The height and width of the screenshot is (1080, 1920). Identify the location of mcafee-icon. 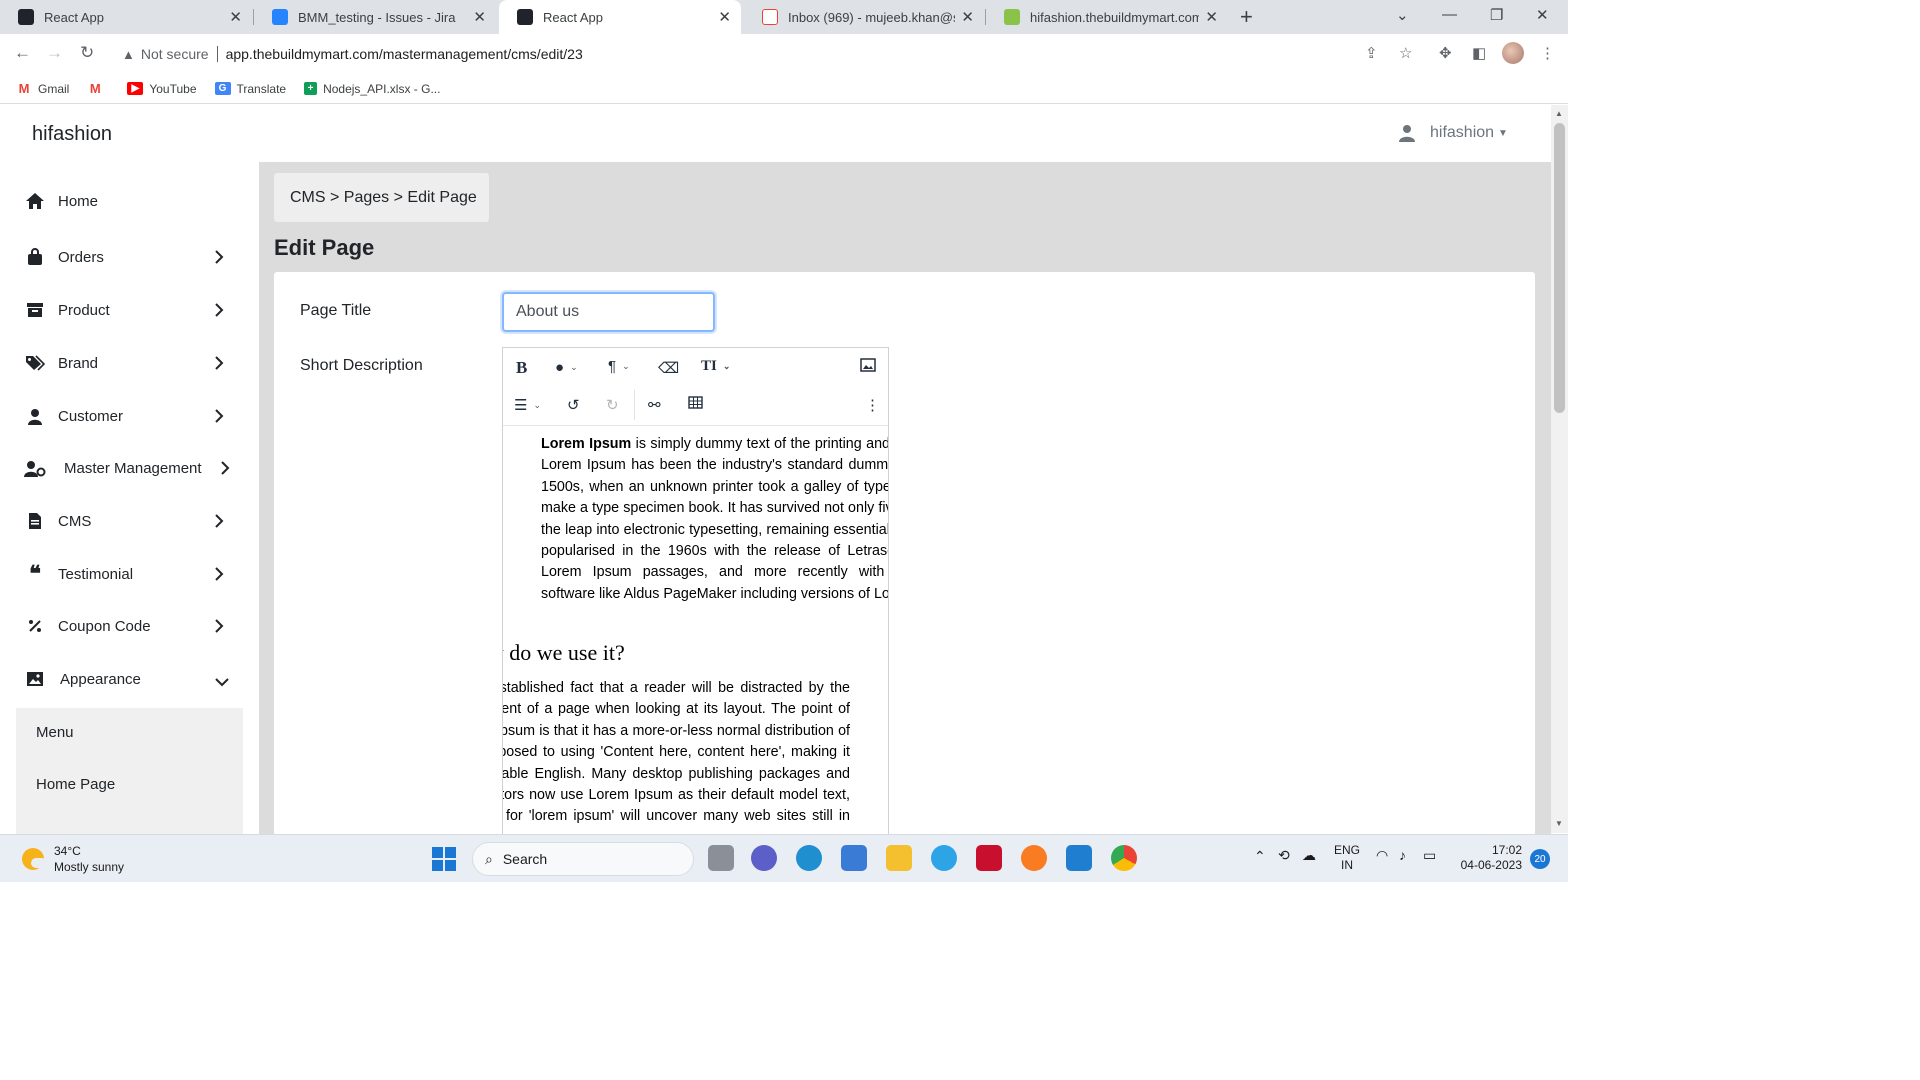
(989, 858).